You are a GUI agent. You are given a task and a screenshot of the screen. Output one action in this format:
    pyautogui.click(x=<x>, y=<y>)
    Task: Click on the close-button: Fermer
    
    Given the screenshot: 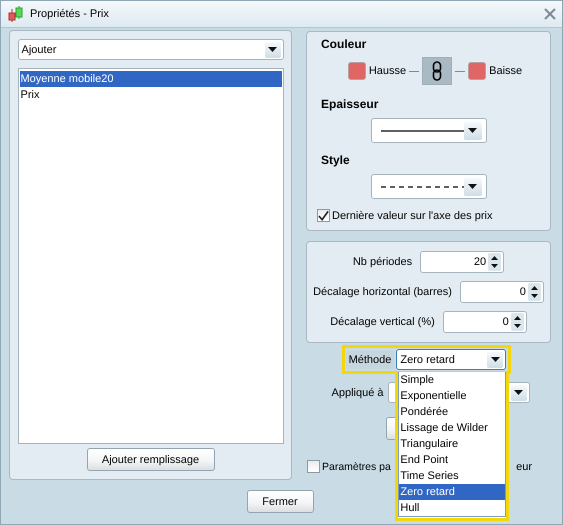 What is the action you would take?
    pyautogui.click(x=280, y=501)
    